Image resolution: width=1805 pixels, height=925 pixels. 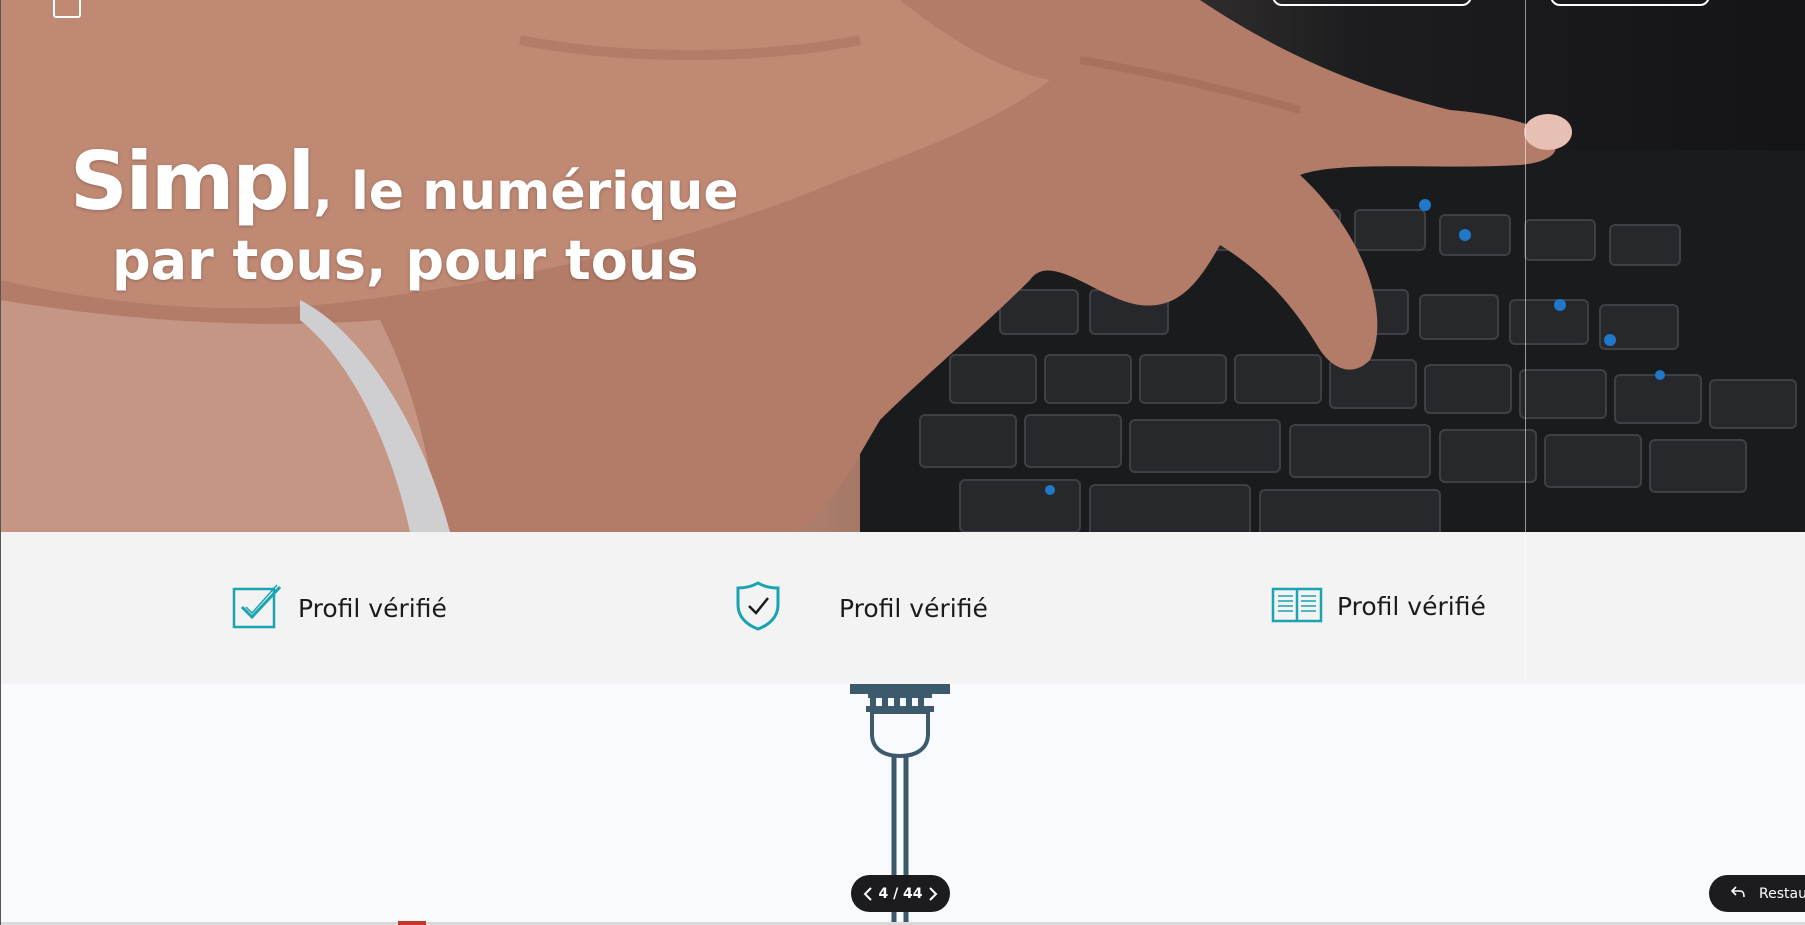 What do you see at coordinates (1297, 606) in the screenshot?
I see `open-book-icon` at bounding box center [1297, 606].